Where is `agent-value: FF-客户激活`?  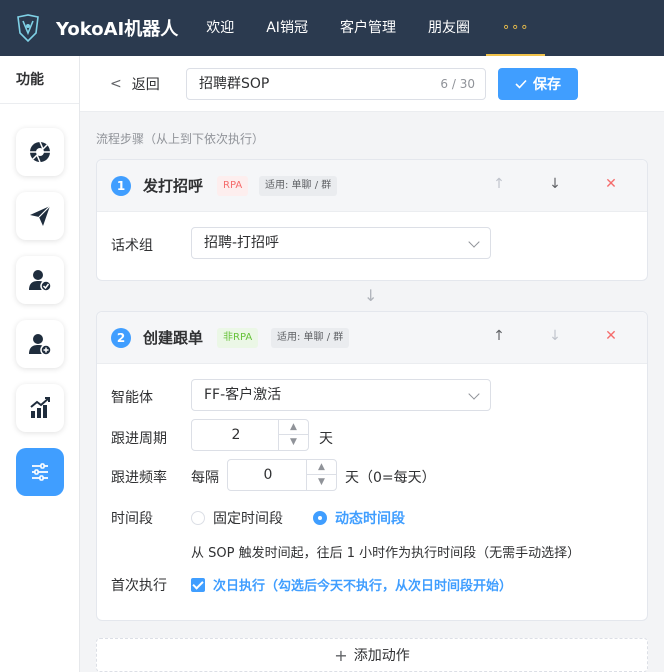 agent-value: FF-客户激活 is located at coordinates (243, 395).